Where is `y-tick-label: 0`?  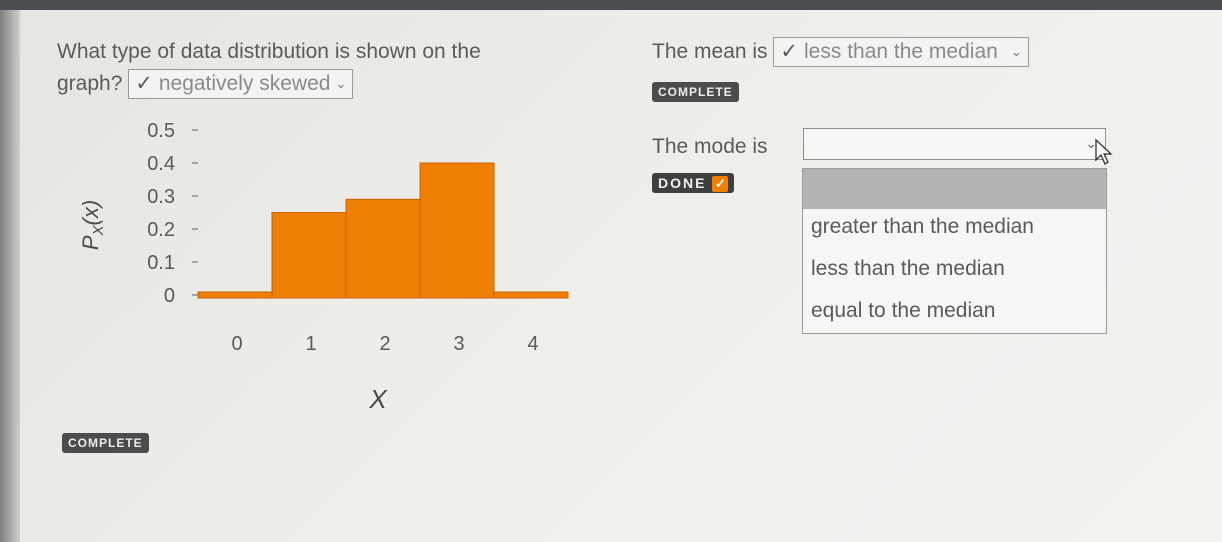
y-tick-label: 0 is located at coordinates (169, 296).